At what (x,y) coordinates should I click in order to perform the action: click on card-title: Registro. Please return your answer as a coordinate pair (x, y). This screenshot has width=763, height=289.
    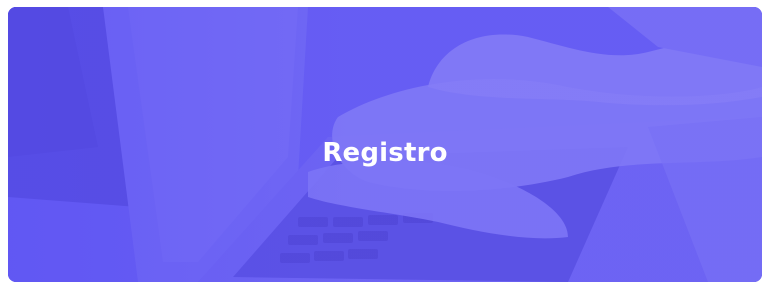
    Looking at the image, I should click on (385, 153).